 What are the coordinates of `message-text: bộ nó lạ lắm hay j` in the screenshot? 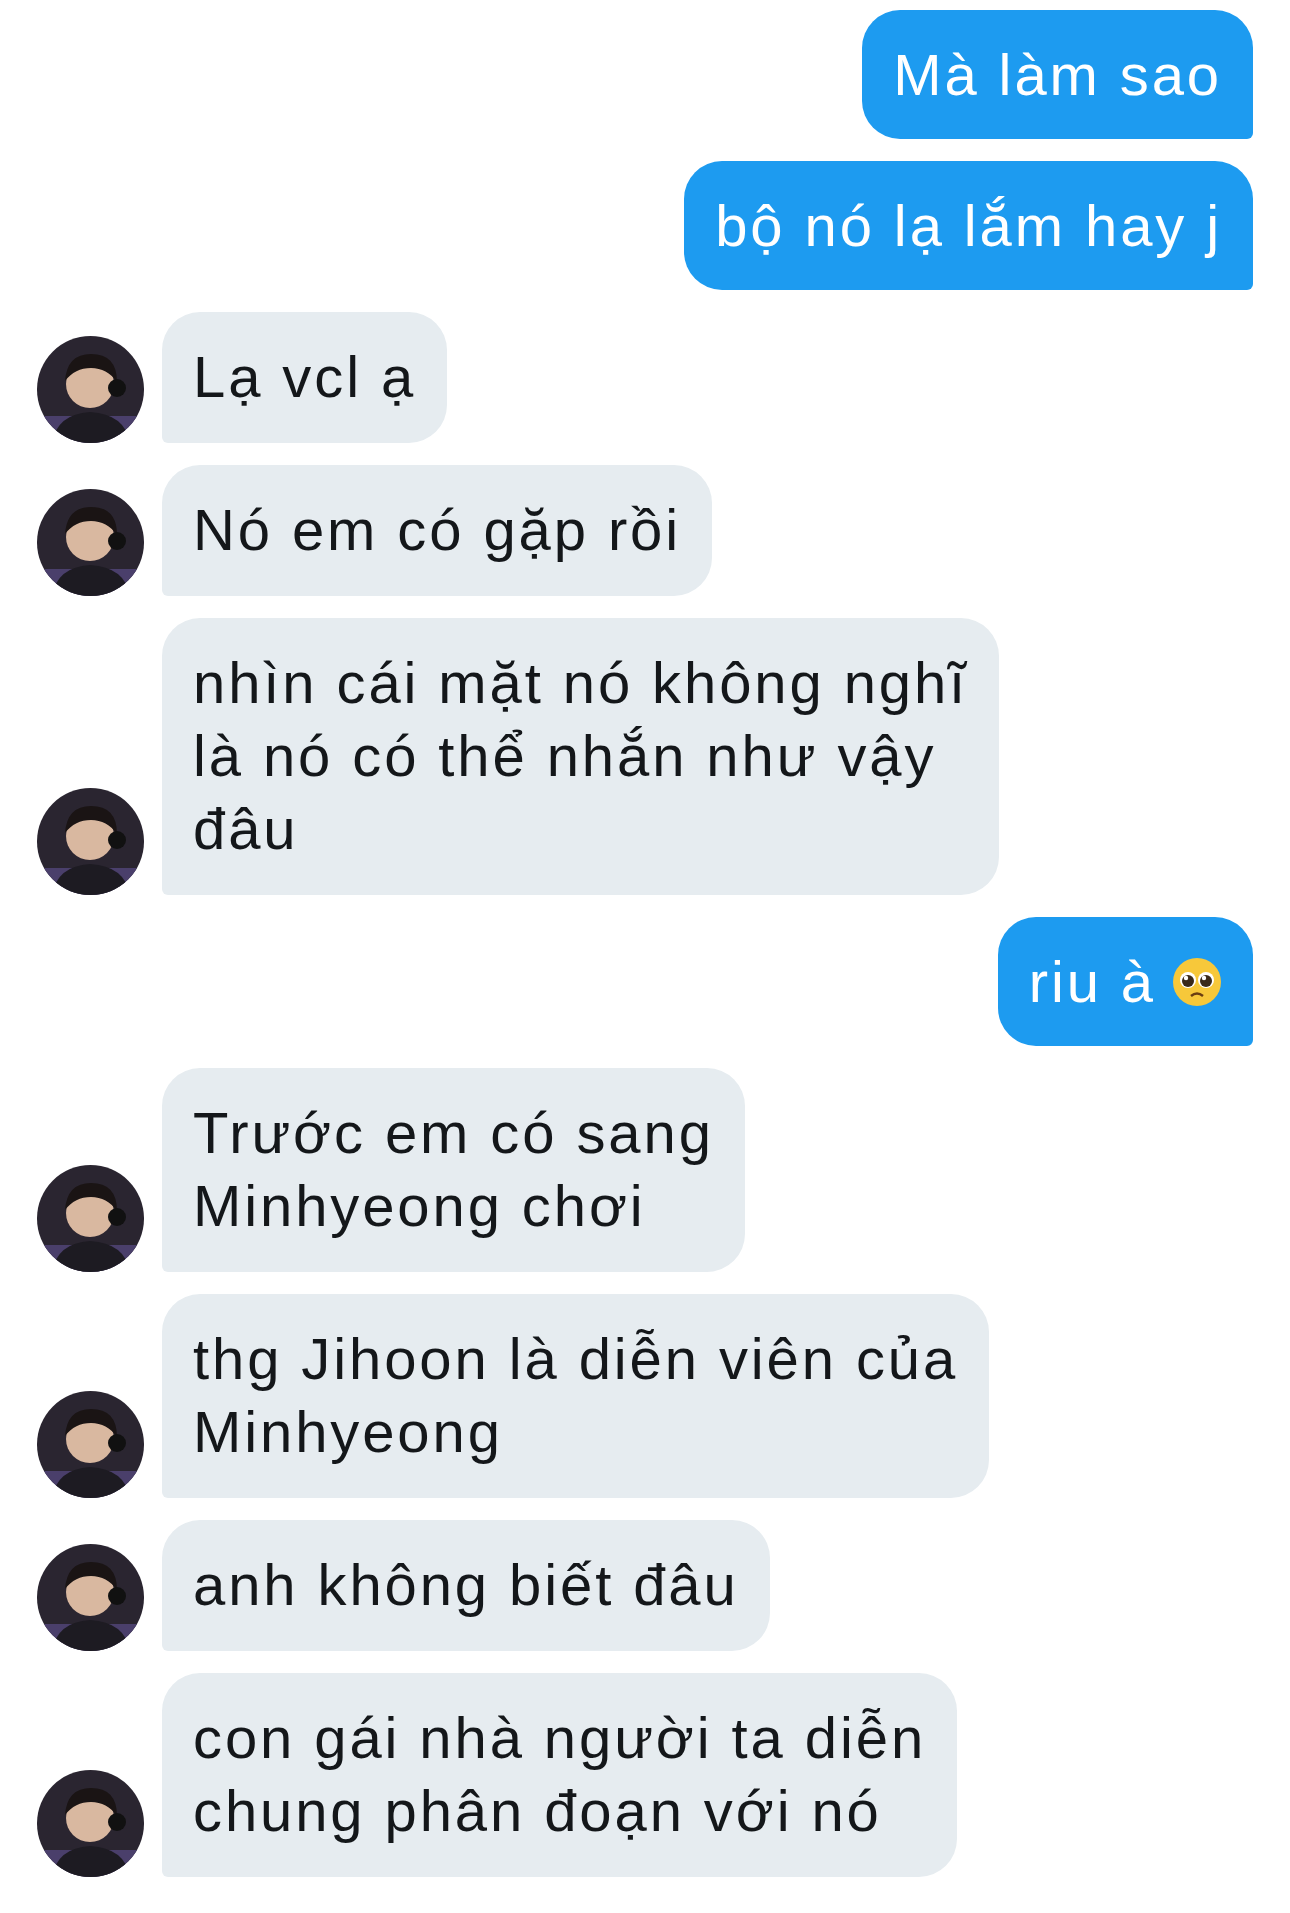 It's located at (968, 226).